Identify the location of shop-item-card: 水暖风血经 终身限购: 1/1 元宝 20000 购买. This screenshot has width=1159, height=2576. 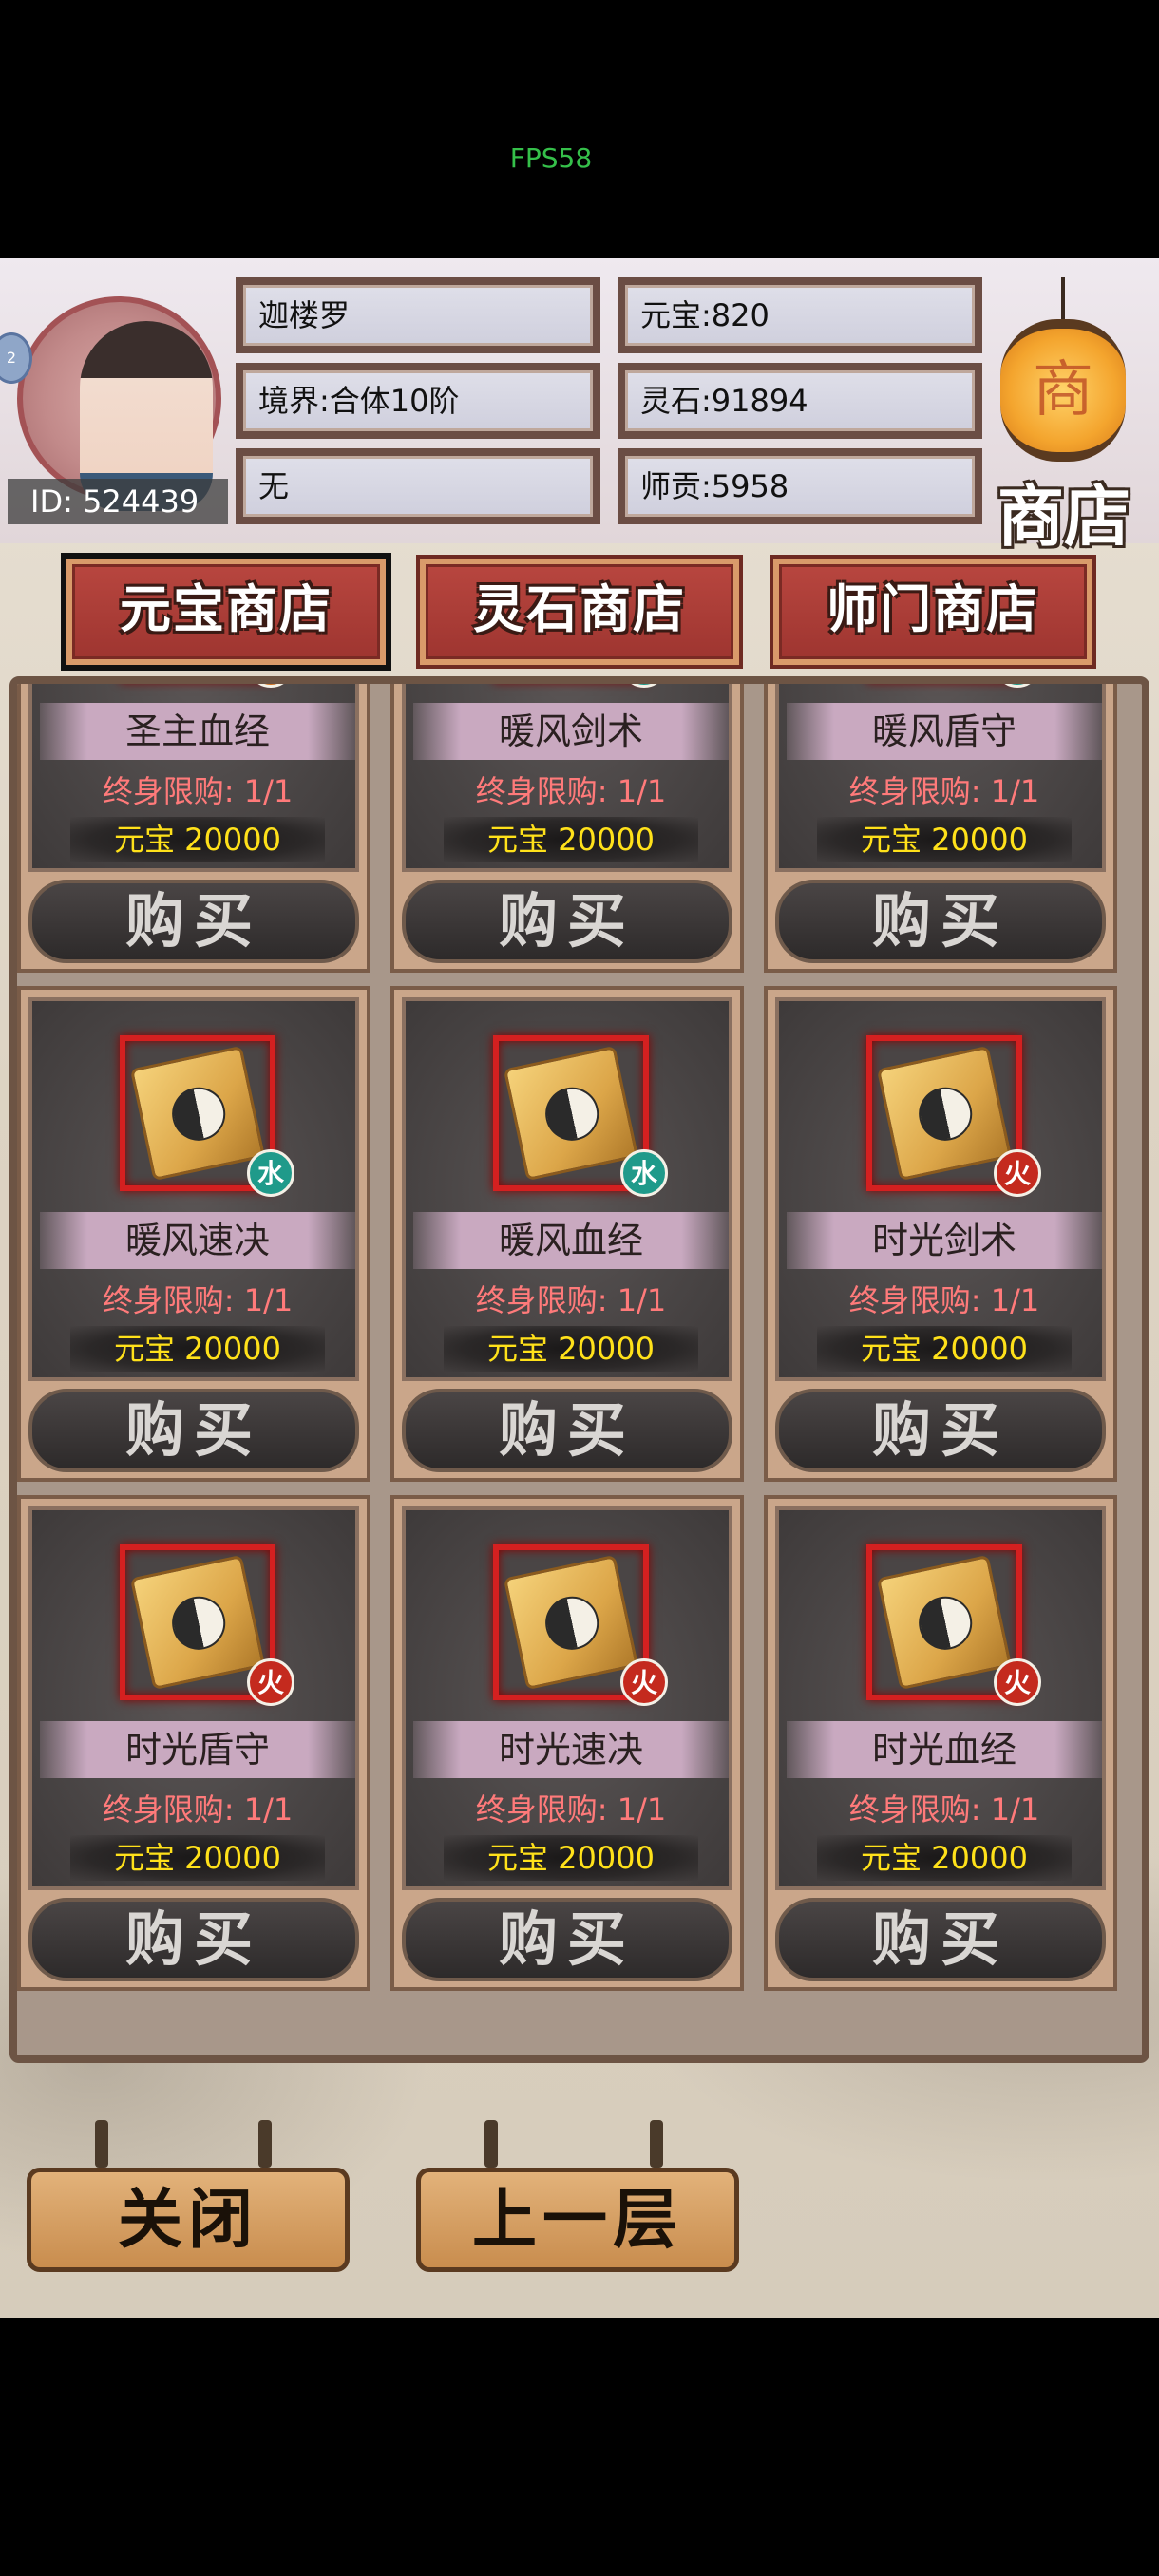
(567, 1234).